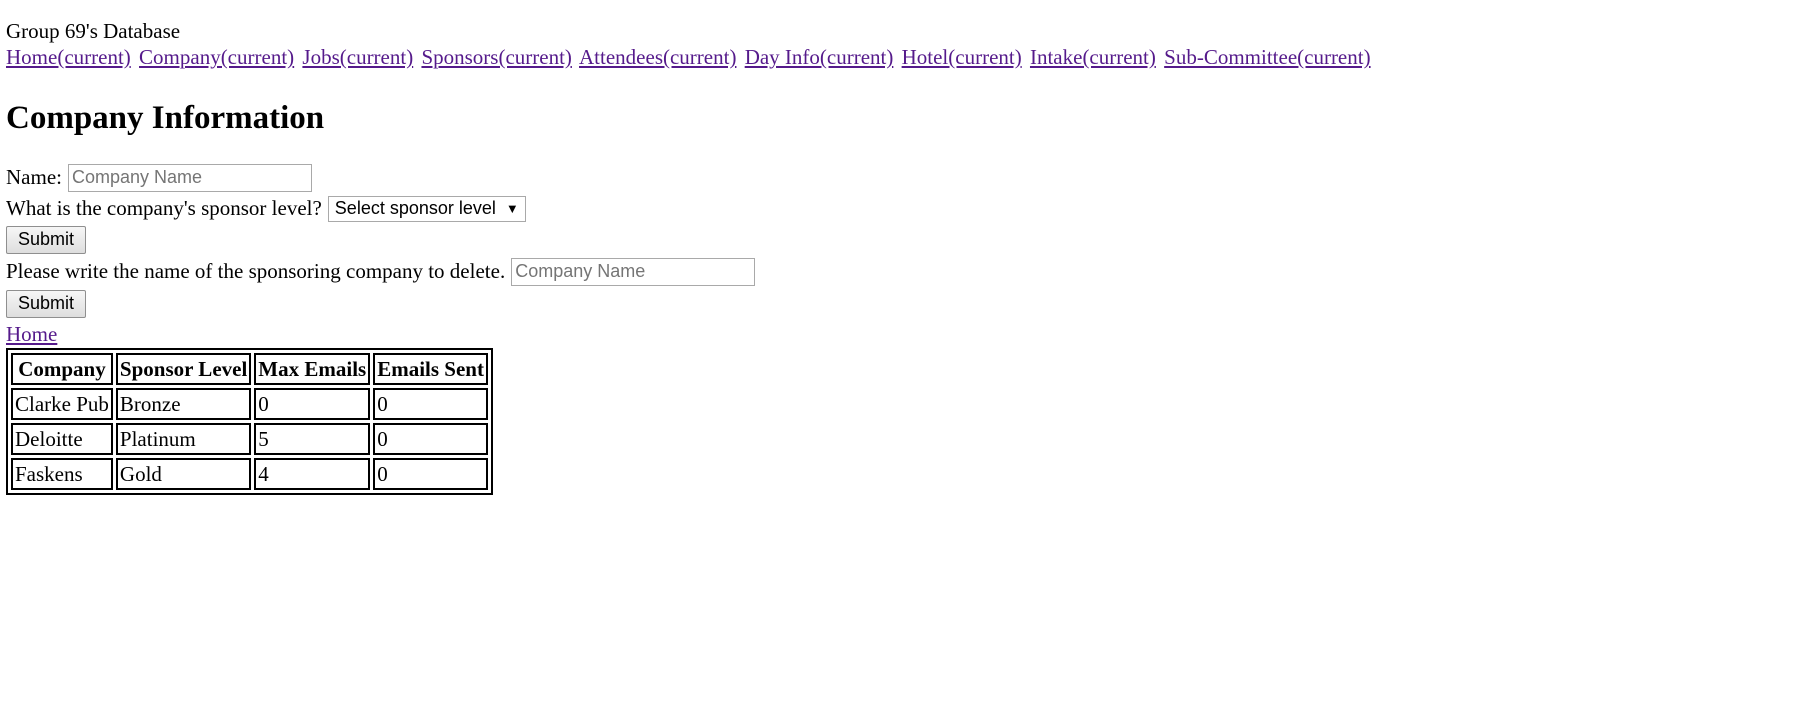 The image size is (1812, 720). Describe the element at coordinates (312, 369) in the screenshot. I see `column-header-max-emails: Max Emails` at that location.